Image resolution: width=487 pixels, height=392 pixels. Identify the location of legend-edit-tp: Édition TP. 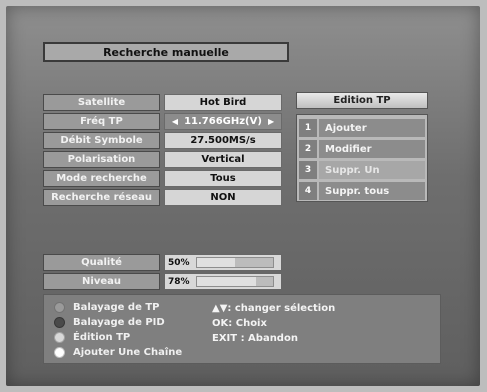
(92, 337).